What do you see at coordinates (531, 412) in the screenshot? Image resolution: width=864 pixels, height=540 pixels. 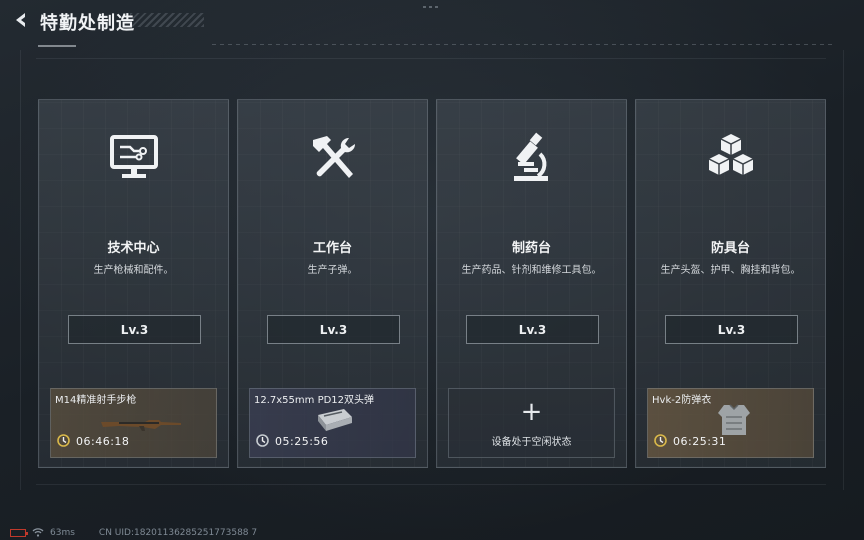 I see `add-icon: +` at bounding box center [531, 412].